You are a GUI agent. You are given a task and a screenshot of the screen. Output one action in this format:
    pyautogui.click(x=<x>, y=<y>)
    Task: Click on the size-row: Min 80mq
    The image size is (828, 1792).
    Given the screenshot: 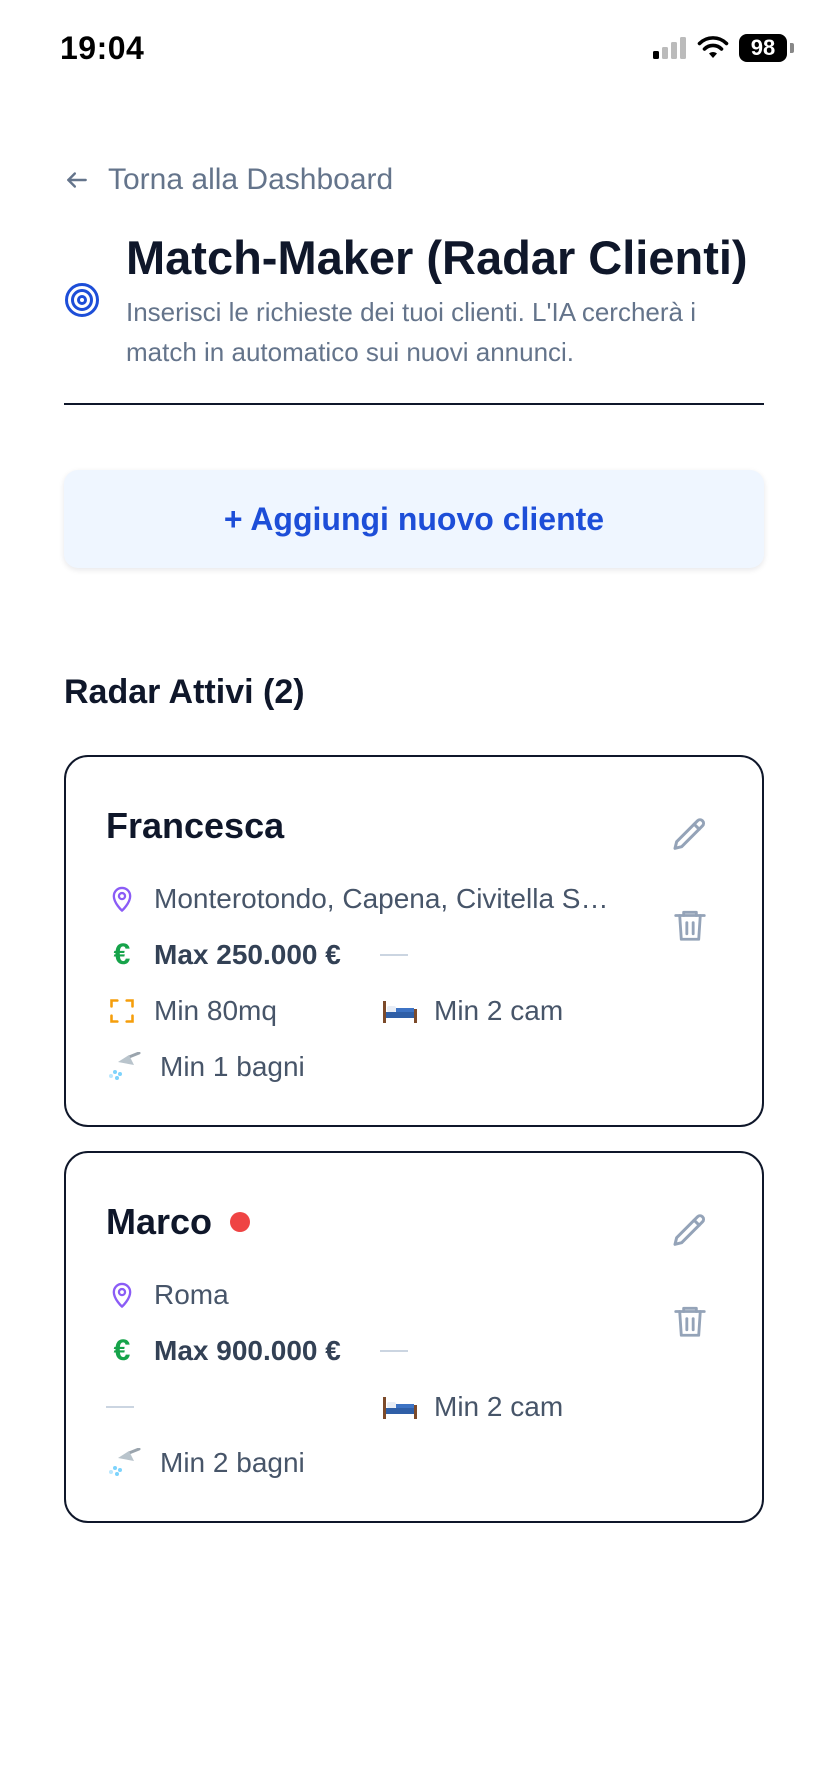 What is the action you would take?
    pyautogui.click(x=191, y=1011)
    